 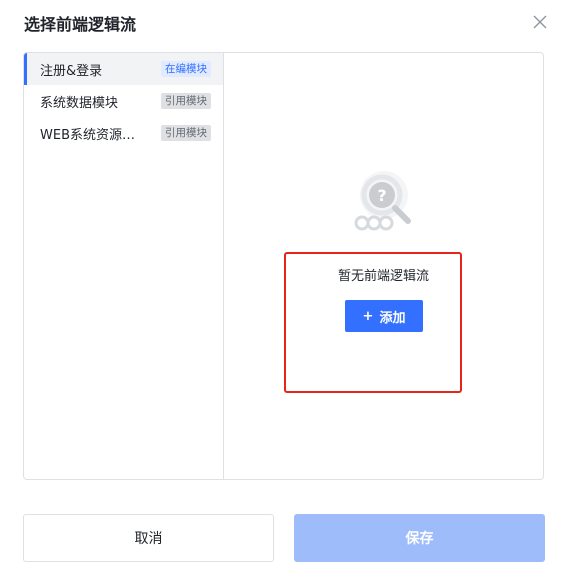 I want to click on status-badge: 在编模块, so click(x=186, y=69).